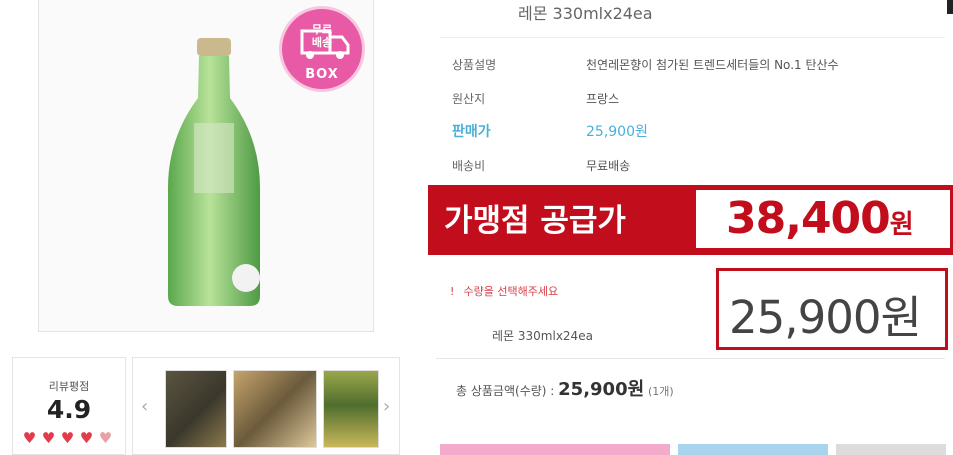 The width and height of the screenshot is (953, 455). I want to click on shipping-label: 배송비, so click(469, 166).